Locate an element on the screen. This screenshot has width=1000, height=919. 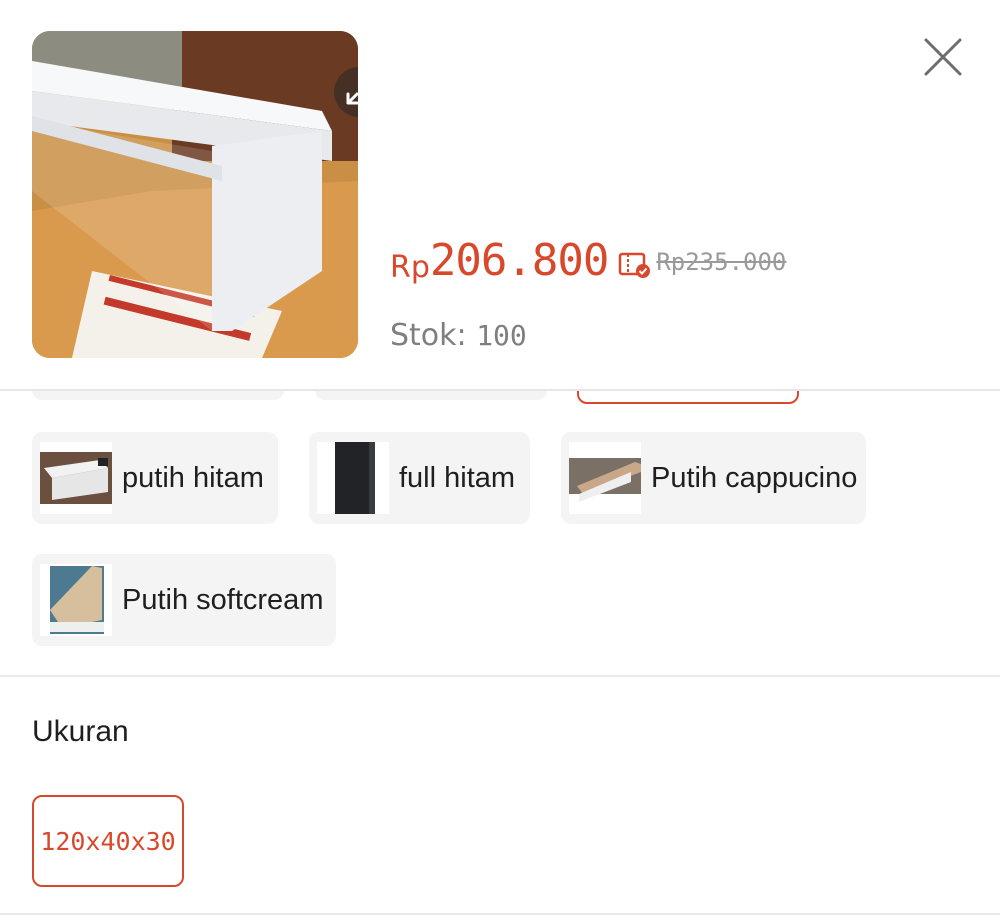
stock-info: Stok: 100 is located at coordinates (458, 335).